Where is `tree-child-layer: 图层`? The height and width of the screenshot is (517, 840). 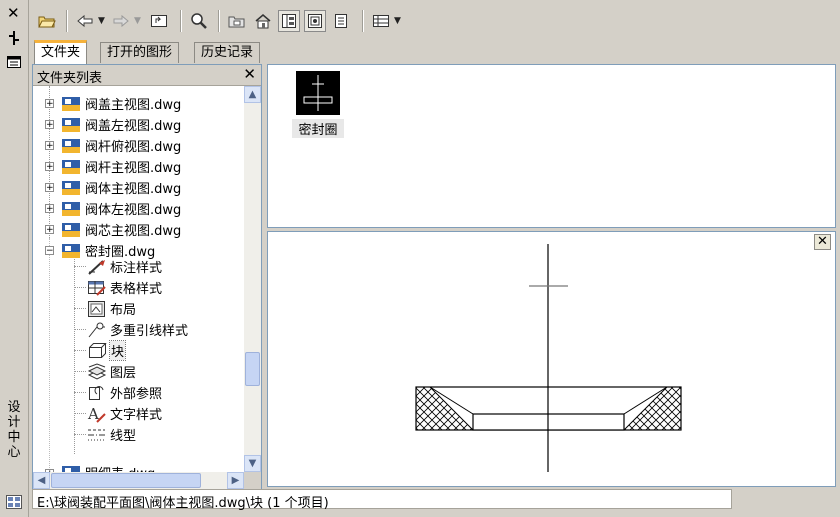
tree-child-layer: 图层 is located at coordinates (111, 371).